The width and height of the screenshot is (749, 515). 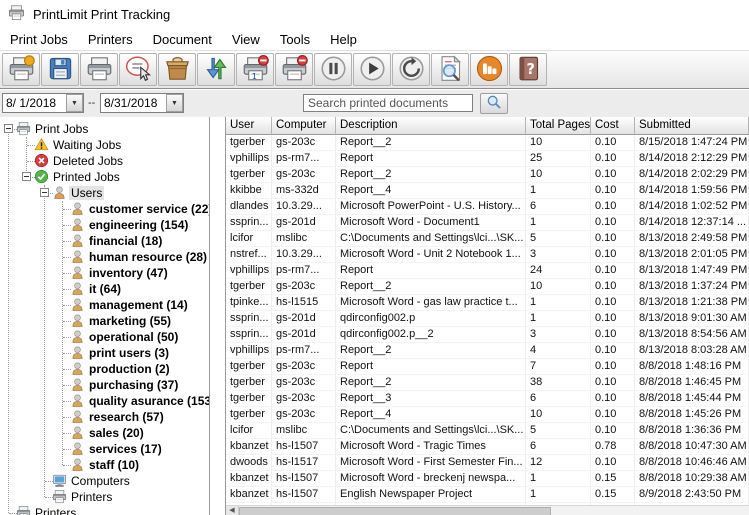 I want to click on cell-user: dwoods, so click(x=249, y=462).